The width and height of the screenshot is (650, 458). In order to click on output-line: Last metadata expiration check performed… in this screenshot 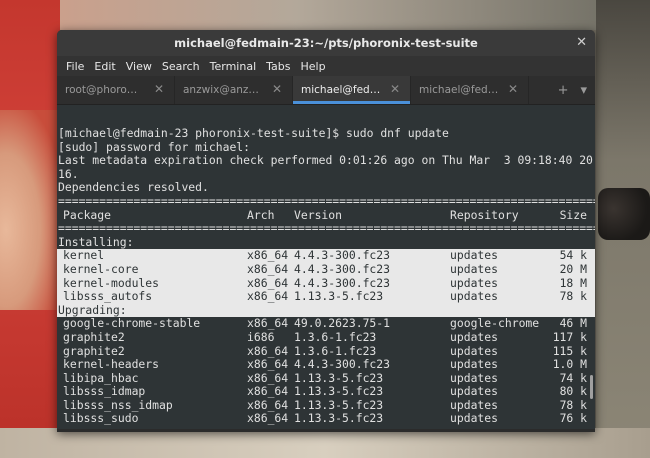, I will do `click(325, 160)`.